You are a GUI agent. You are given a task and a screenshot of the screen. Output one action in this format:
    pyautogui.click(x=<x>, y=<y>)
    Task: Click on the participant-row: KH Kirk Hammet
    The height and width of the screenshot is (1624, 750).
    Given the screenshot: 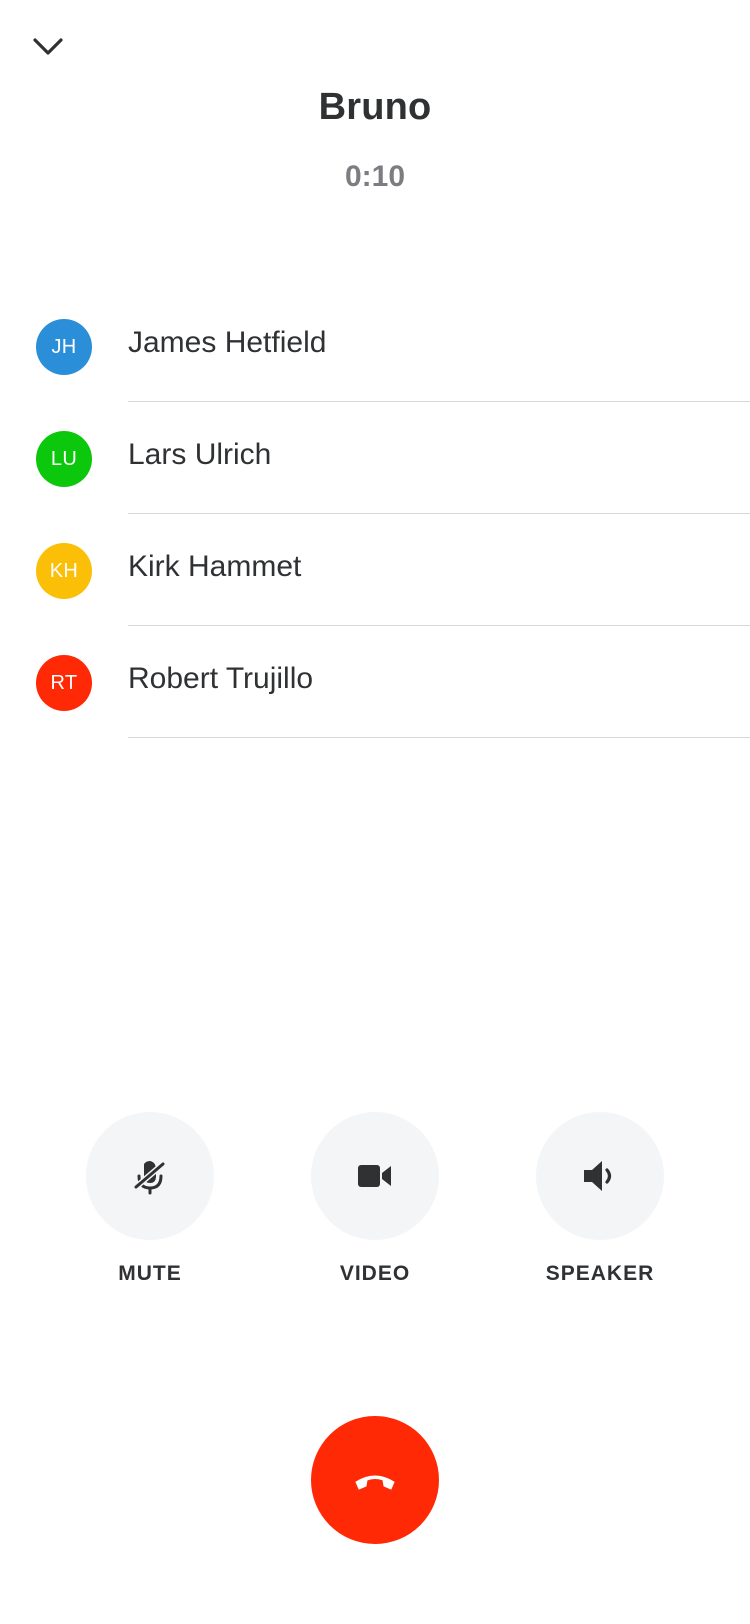 What is the action you would take?
    pyautogui.click(x=375, y=570)
    